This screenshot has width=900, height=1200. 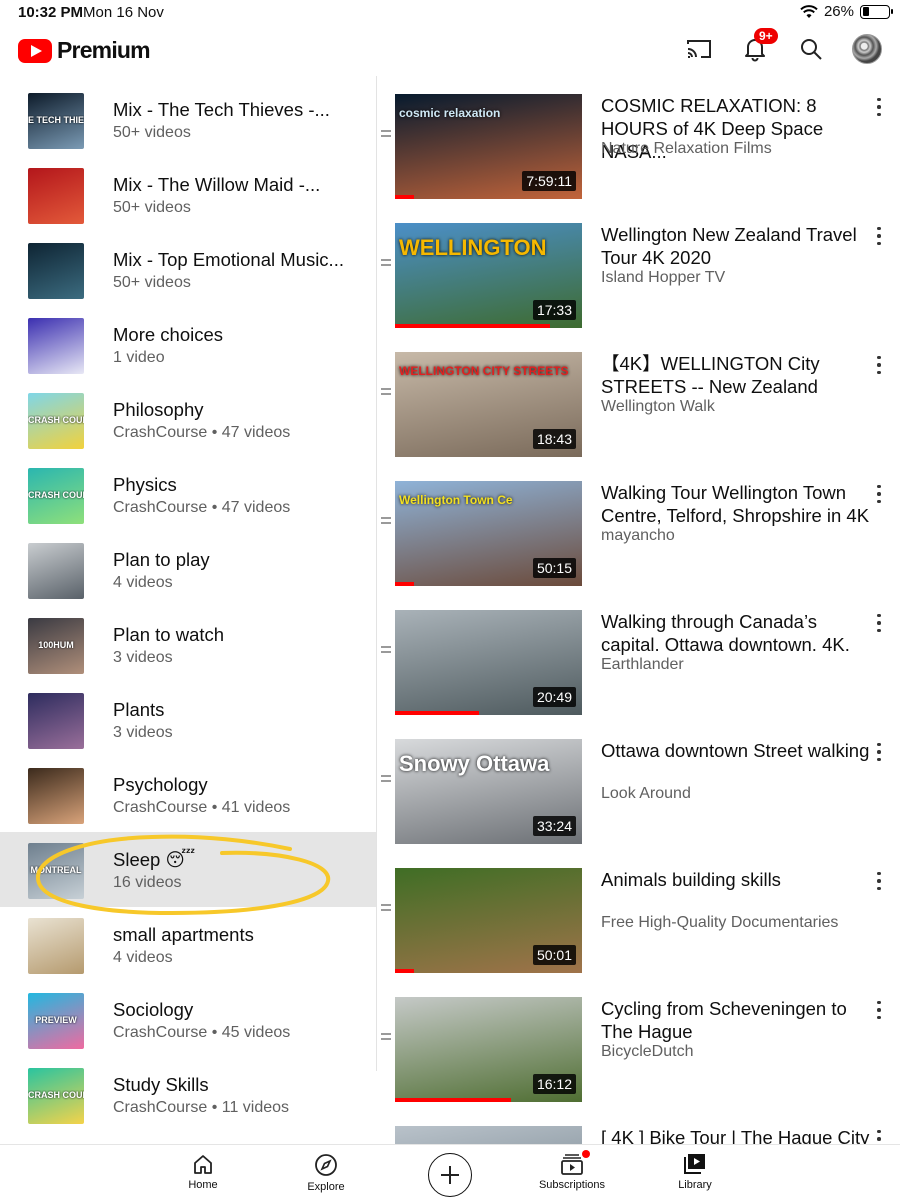 I want to click on playlist-item: small apartments 4 videos, so click(x=188, y=944).